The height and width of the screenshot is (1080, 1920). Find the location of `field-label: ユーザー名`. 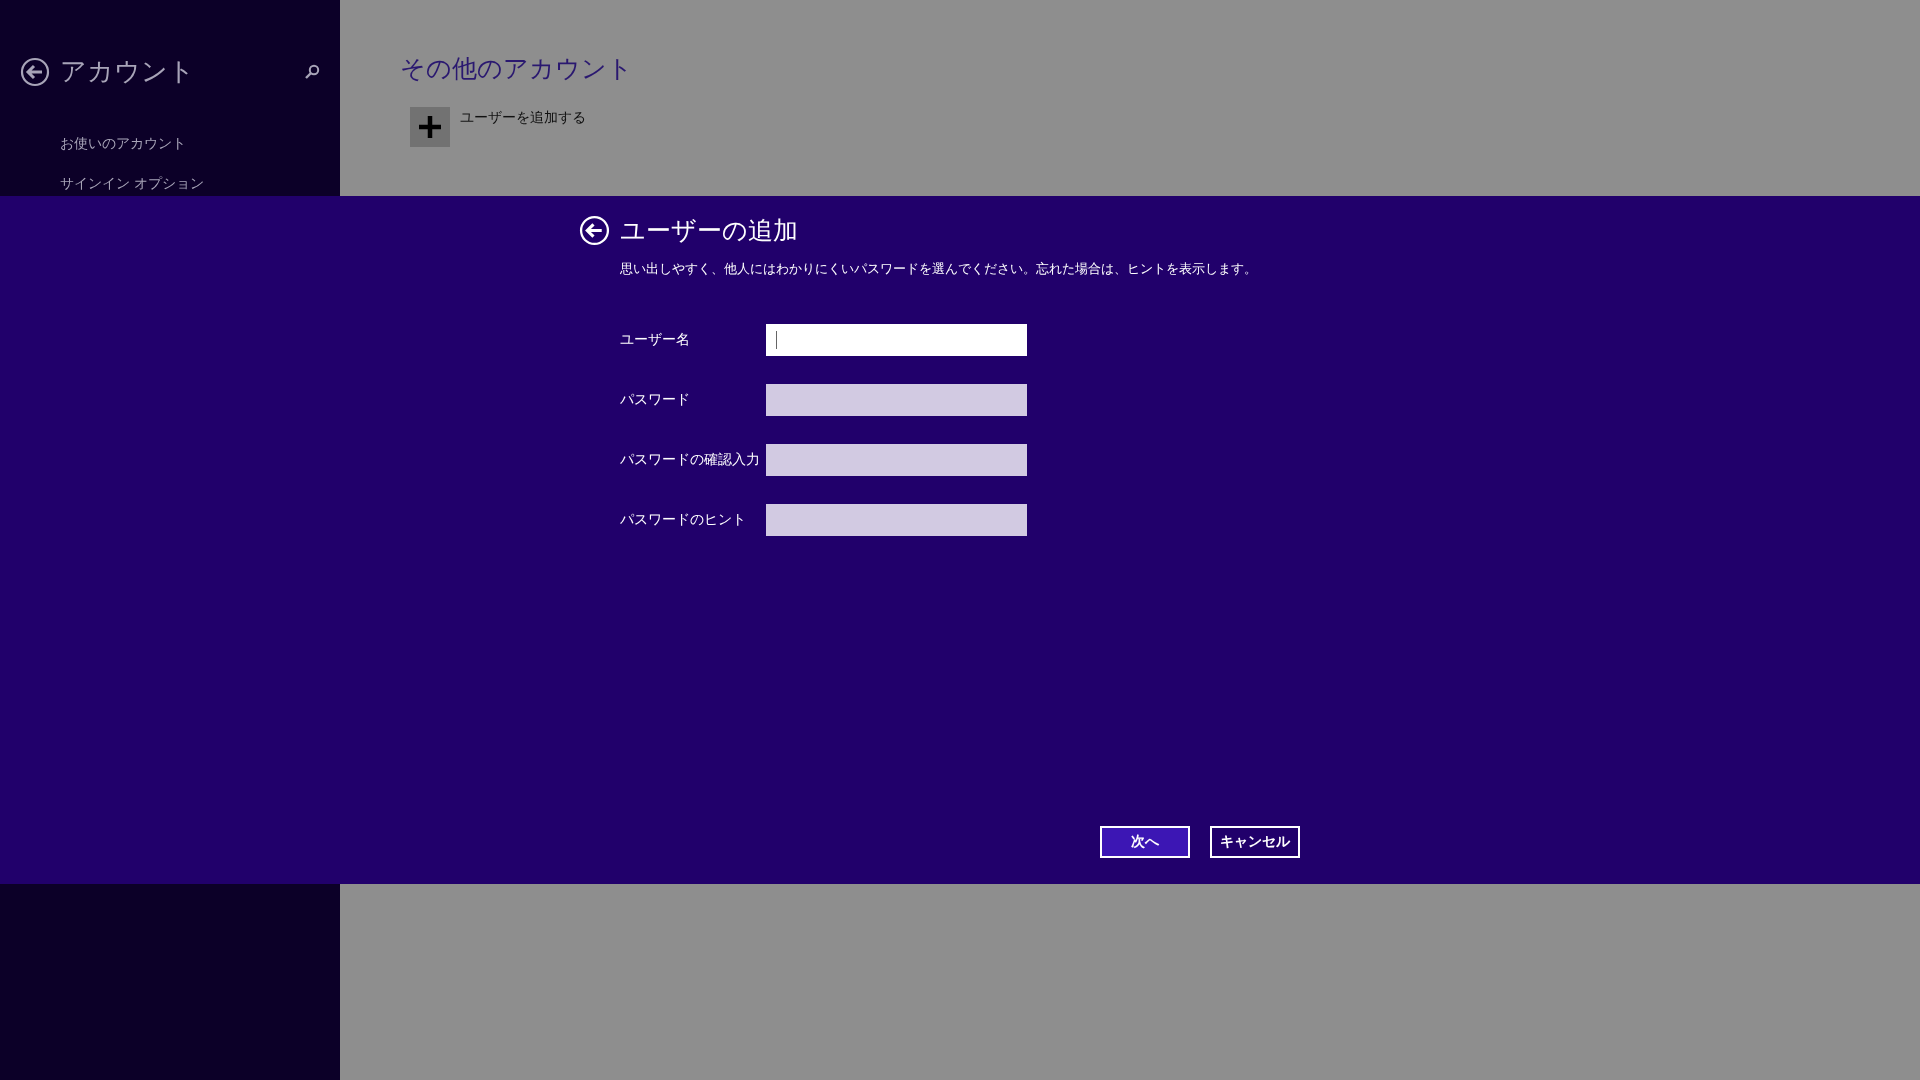

field-label: ユーザー名 is located at coordinates (655, 340).